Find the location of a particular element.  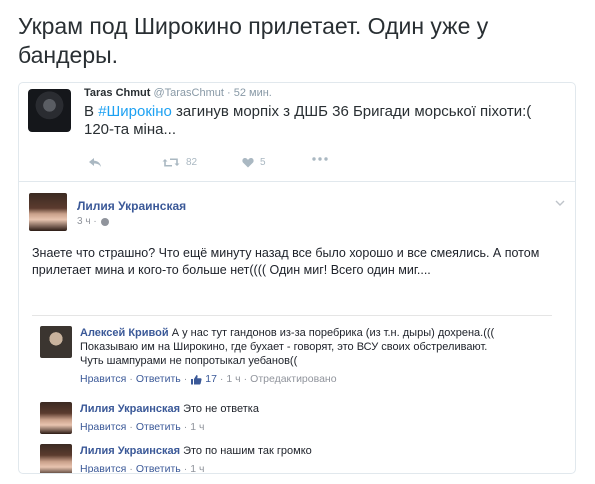

more-button is located at coordinates (320, 159).